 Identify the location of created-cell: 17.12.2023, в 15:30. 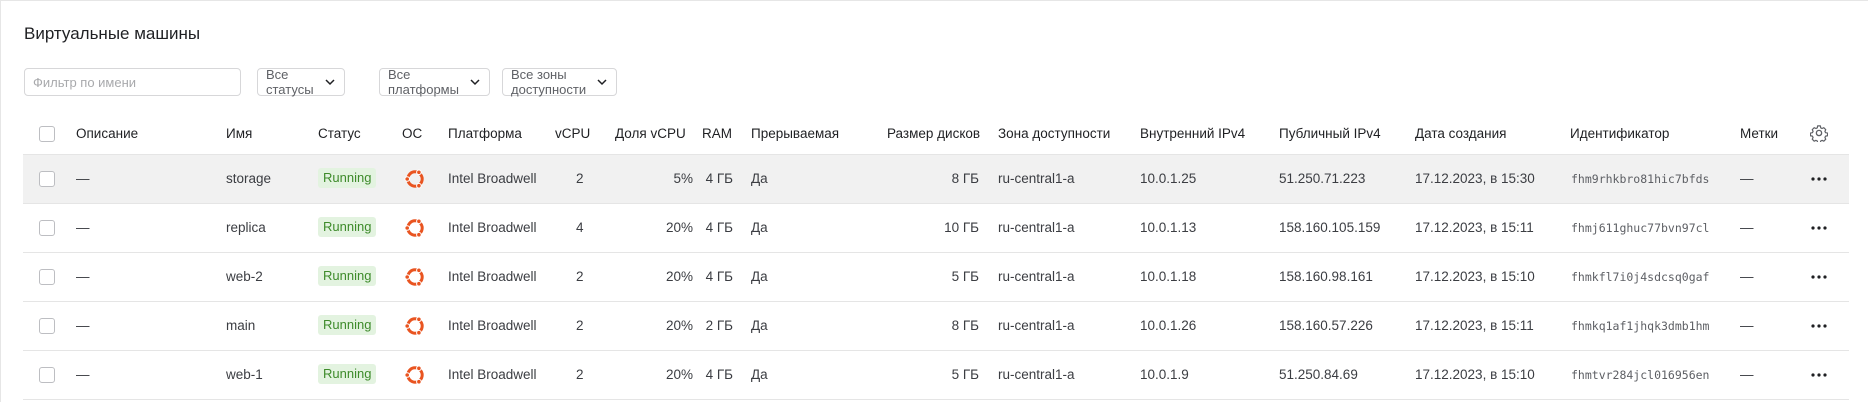
(1475, 178).